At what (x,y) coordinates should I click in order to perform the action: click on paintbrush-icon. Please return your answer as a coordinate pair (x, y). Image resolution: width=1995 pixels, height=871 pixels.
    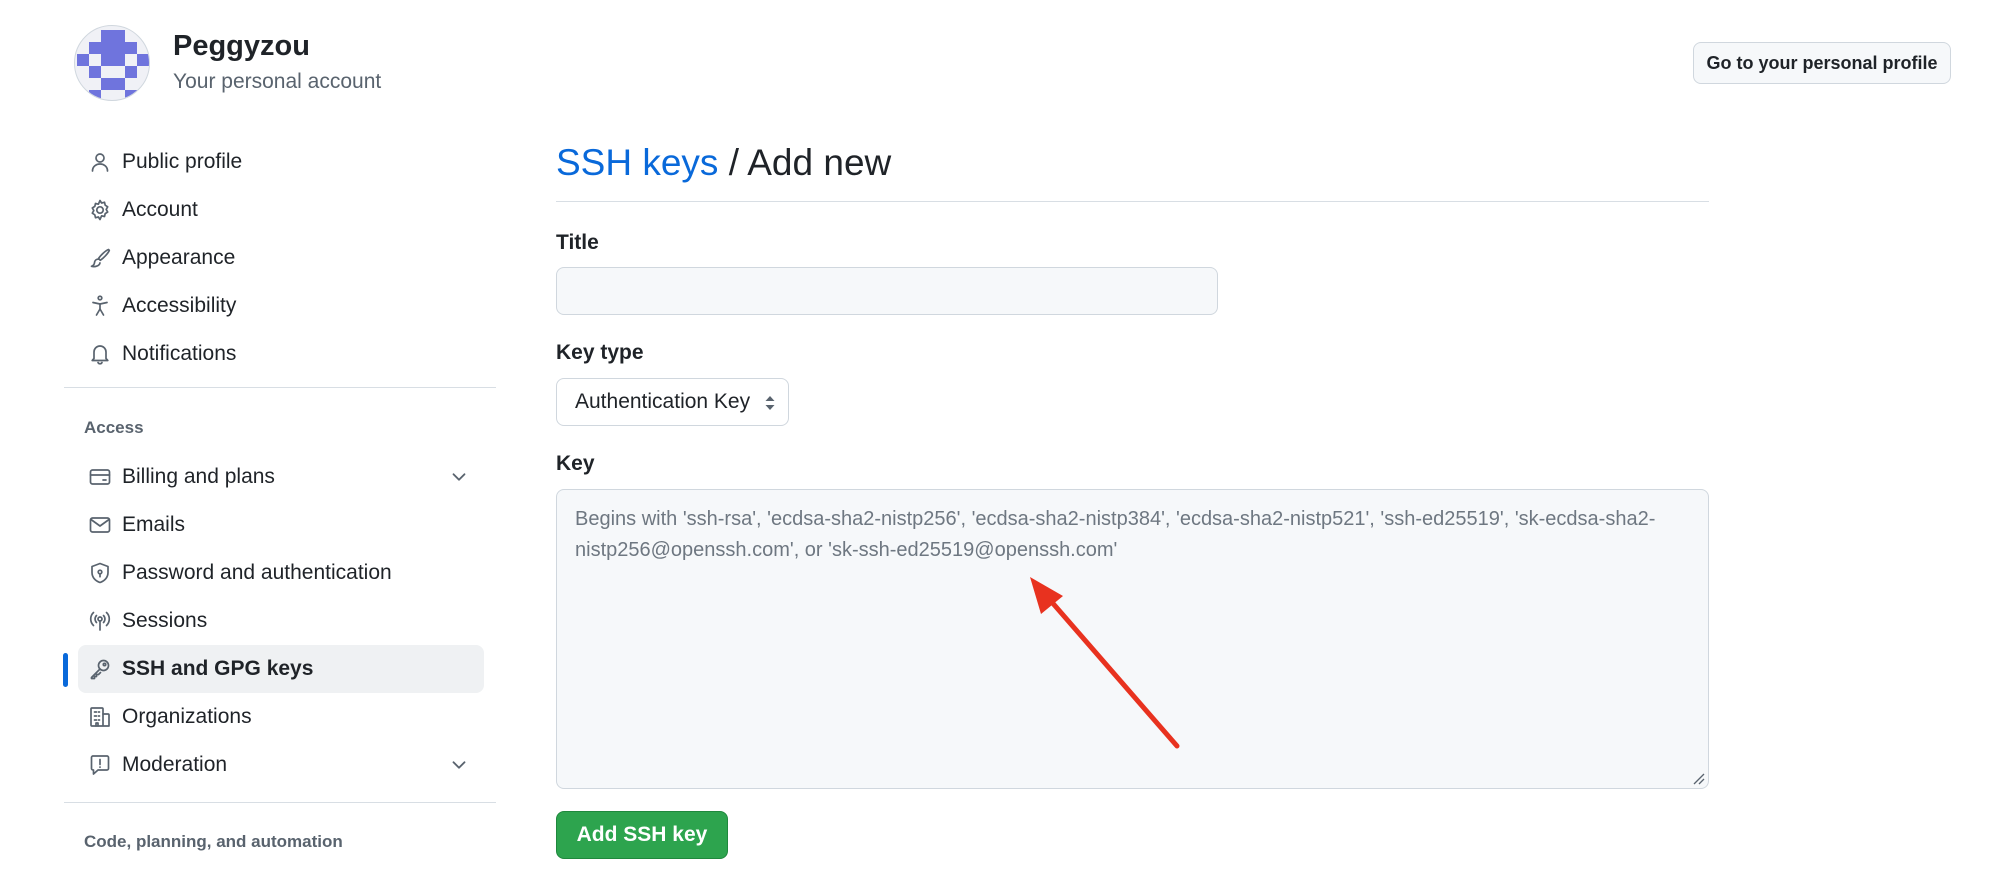
    Looking at the image, I should click on (100, 258).